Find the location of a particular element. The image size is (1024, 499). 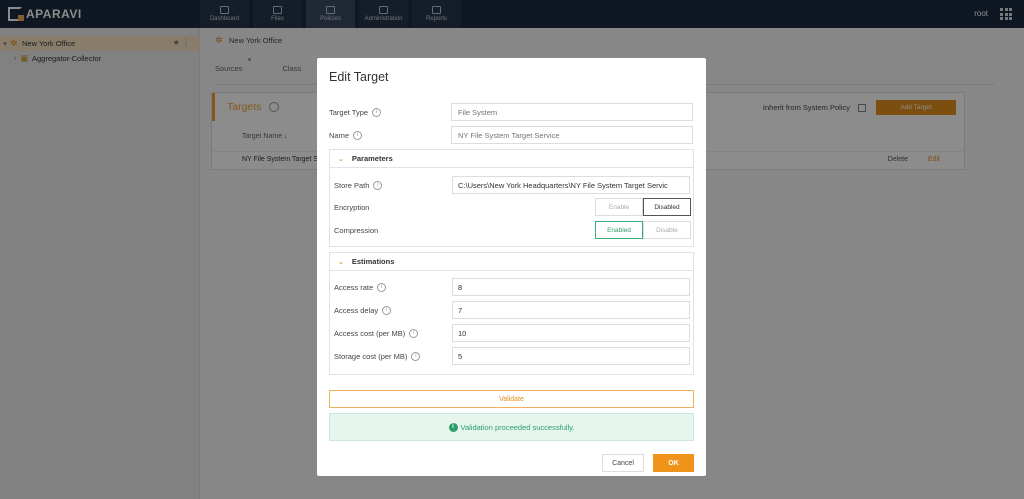

store-path-input is located at coordinates (571, 185).